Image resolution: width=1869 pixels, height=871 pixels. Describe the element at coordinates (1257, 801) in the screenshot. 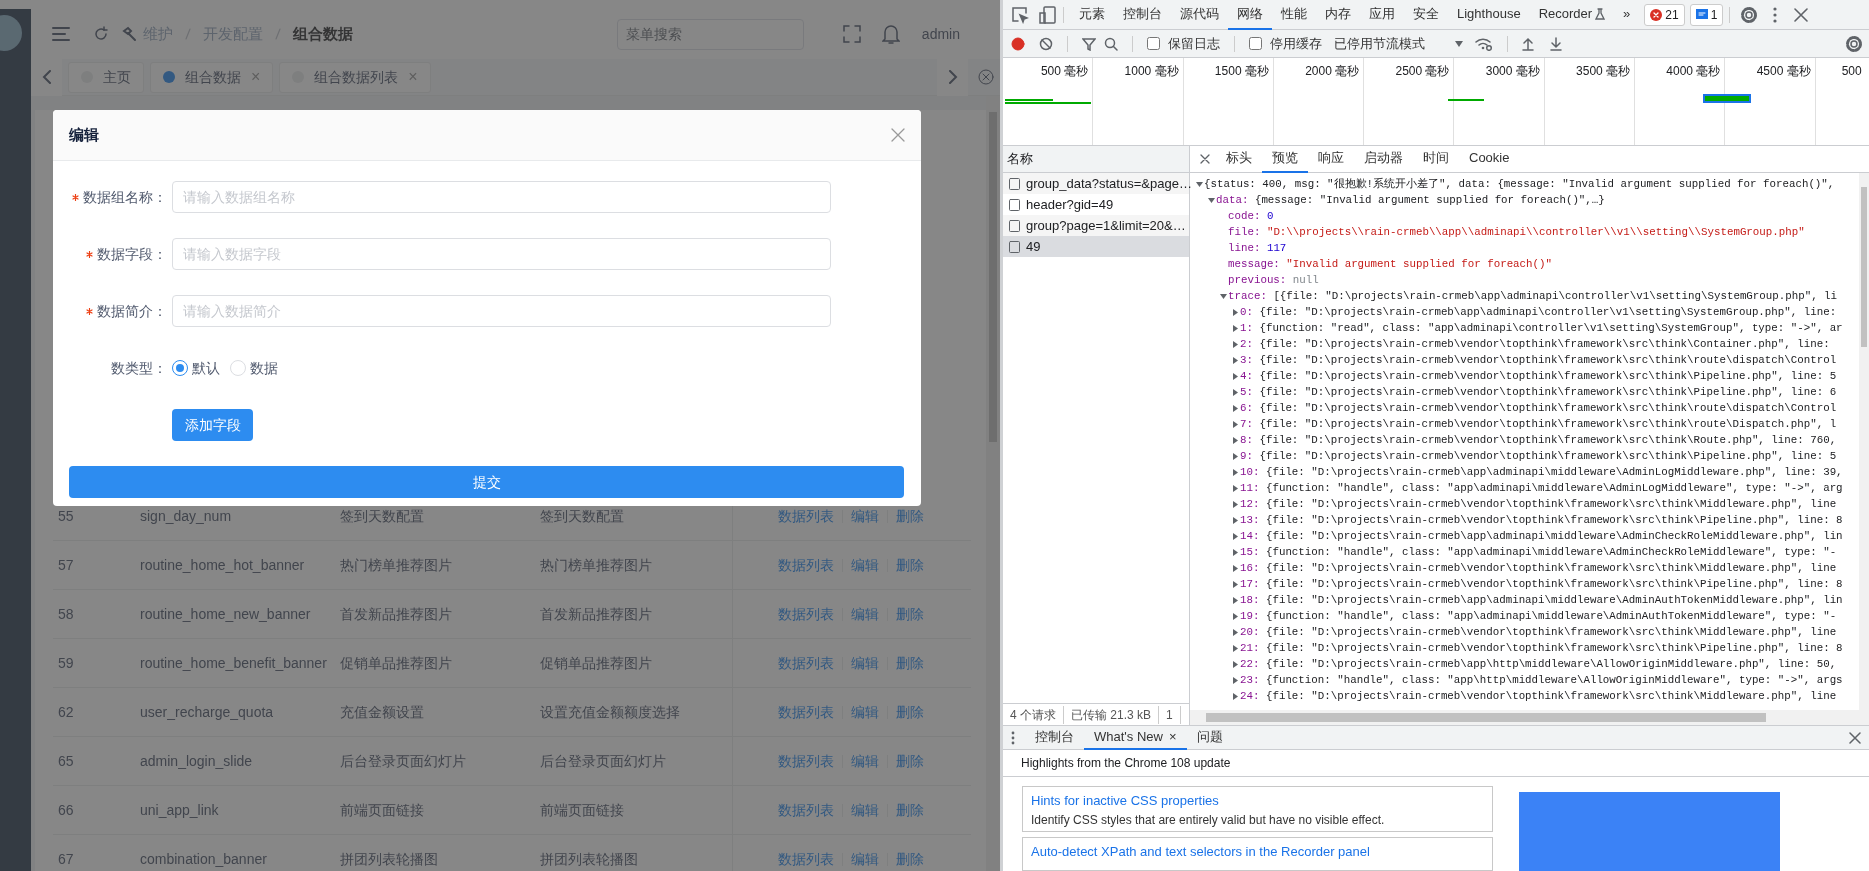

I see `feature-link: Hints for inactive CSS properties` at that location.